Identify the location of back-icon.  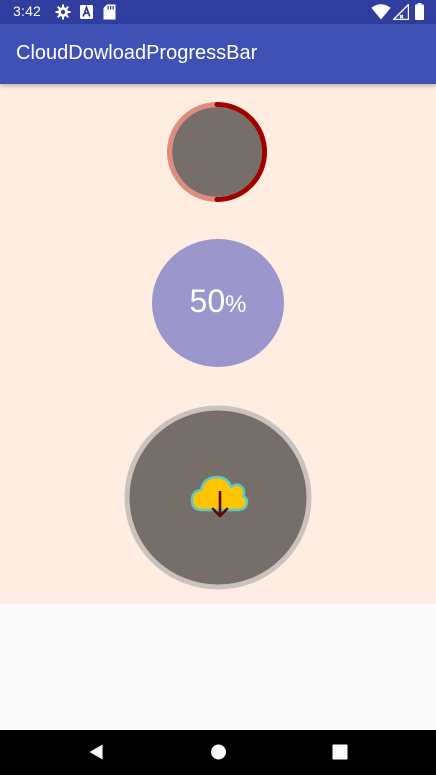
(96, 752).